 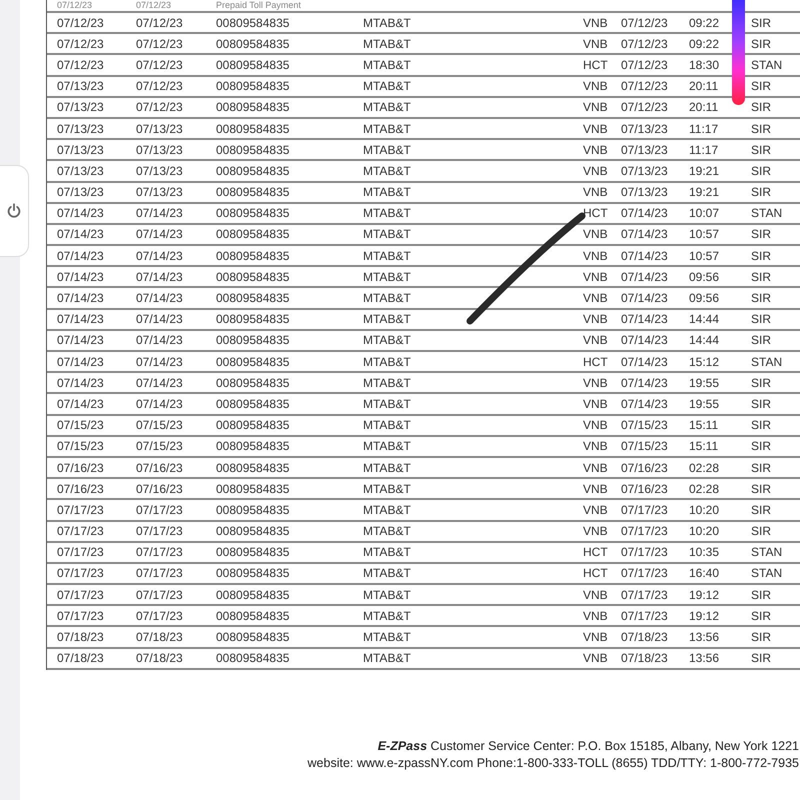 What do you see at coordinates (588, 746) in the screenshot?
I see `footer-text: E-ZPass Customer Service Center: P.O. Box 15185, Albany, New York 1221` at bounding box center [588, 746].